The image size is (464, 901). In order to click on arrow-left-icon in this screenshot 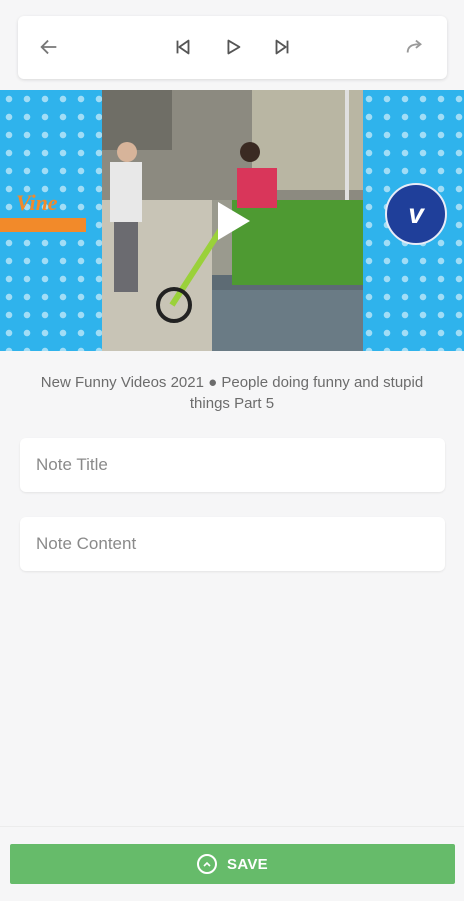, I will do `click(48, 47)`.